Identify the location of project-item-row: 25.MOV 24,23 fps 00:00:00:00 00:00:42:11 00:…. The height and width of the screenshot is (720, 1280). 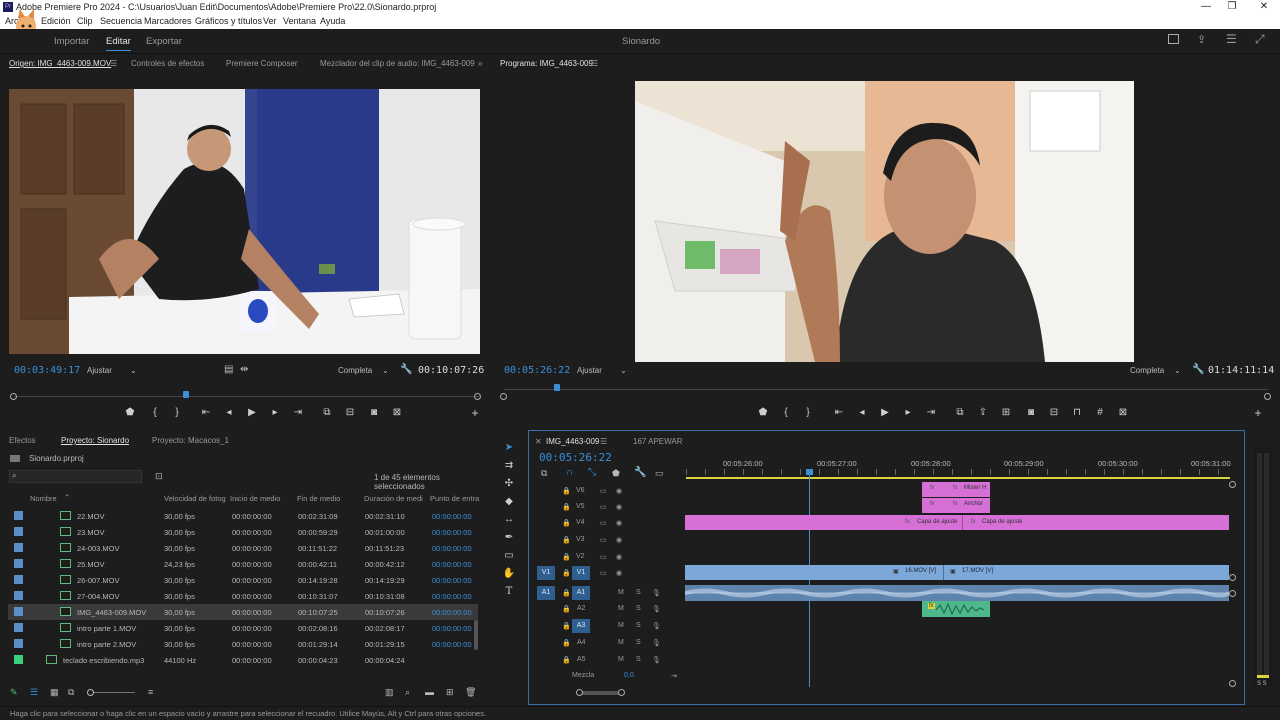
(243, 564).